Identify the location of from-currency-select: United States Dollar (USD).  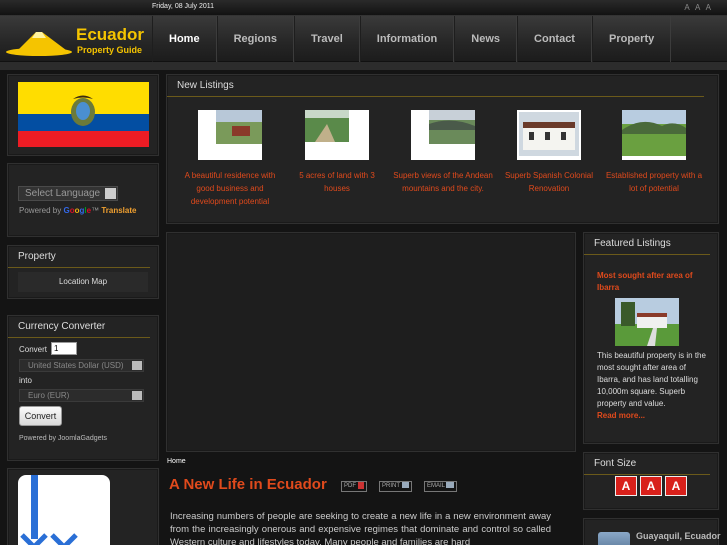
(81, 365).